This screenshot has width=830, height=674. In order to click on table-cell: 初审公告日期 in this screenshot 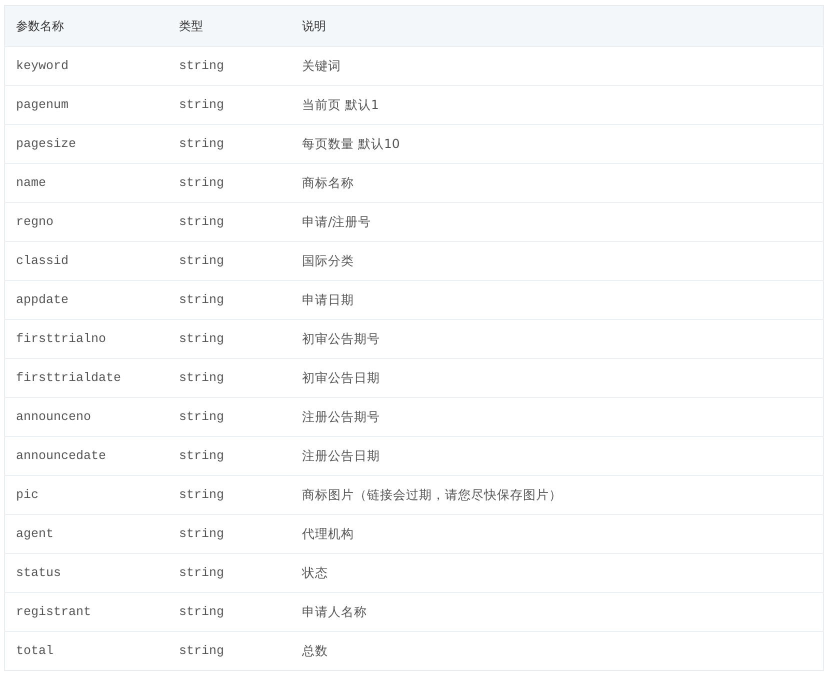, I will do `click(557, 378)`.